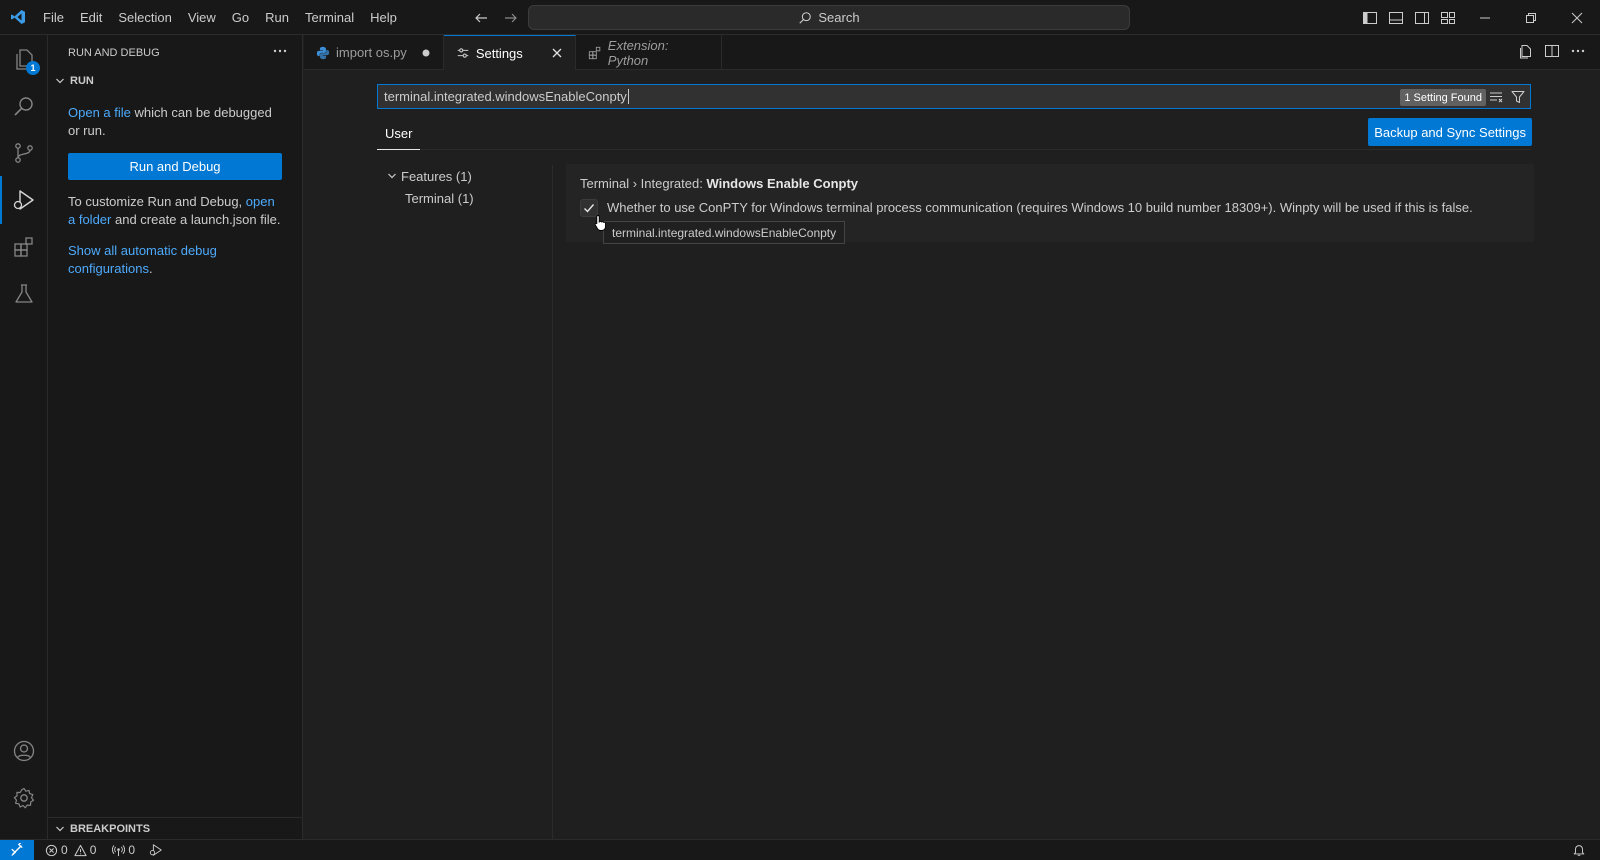 The image size is (1600, 860). What do you see at coordinates (1422, 18) in the screenshot?
I see `toggle-secondary-sidebar-icon` at bounding box center [1422, 18].